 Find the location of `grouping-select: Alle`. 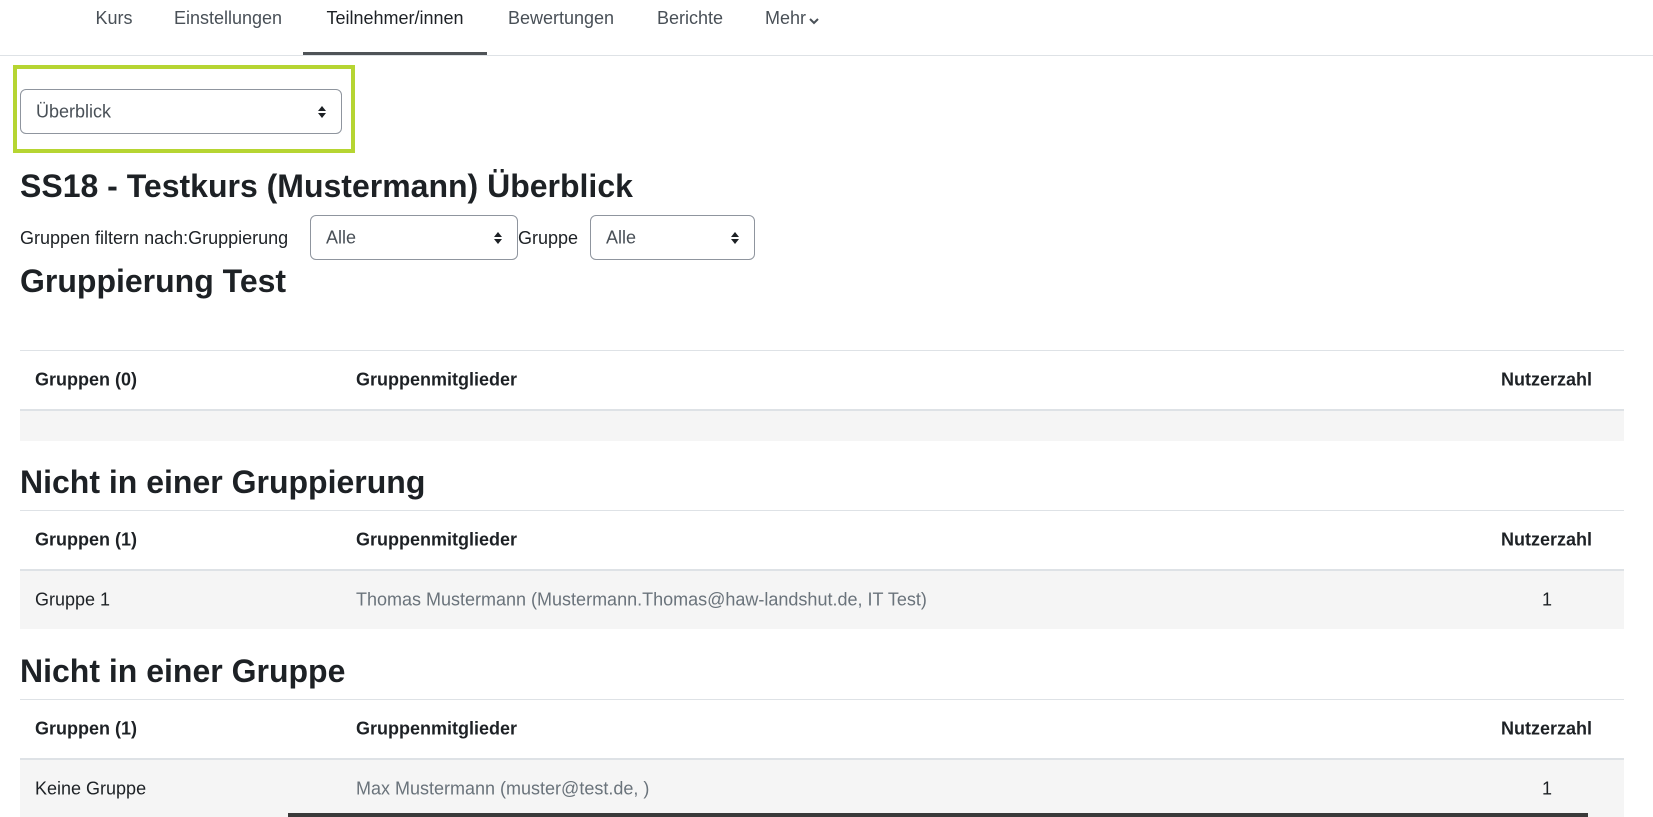

grouping-select: Alle is located at coordinates (414, 237).